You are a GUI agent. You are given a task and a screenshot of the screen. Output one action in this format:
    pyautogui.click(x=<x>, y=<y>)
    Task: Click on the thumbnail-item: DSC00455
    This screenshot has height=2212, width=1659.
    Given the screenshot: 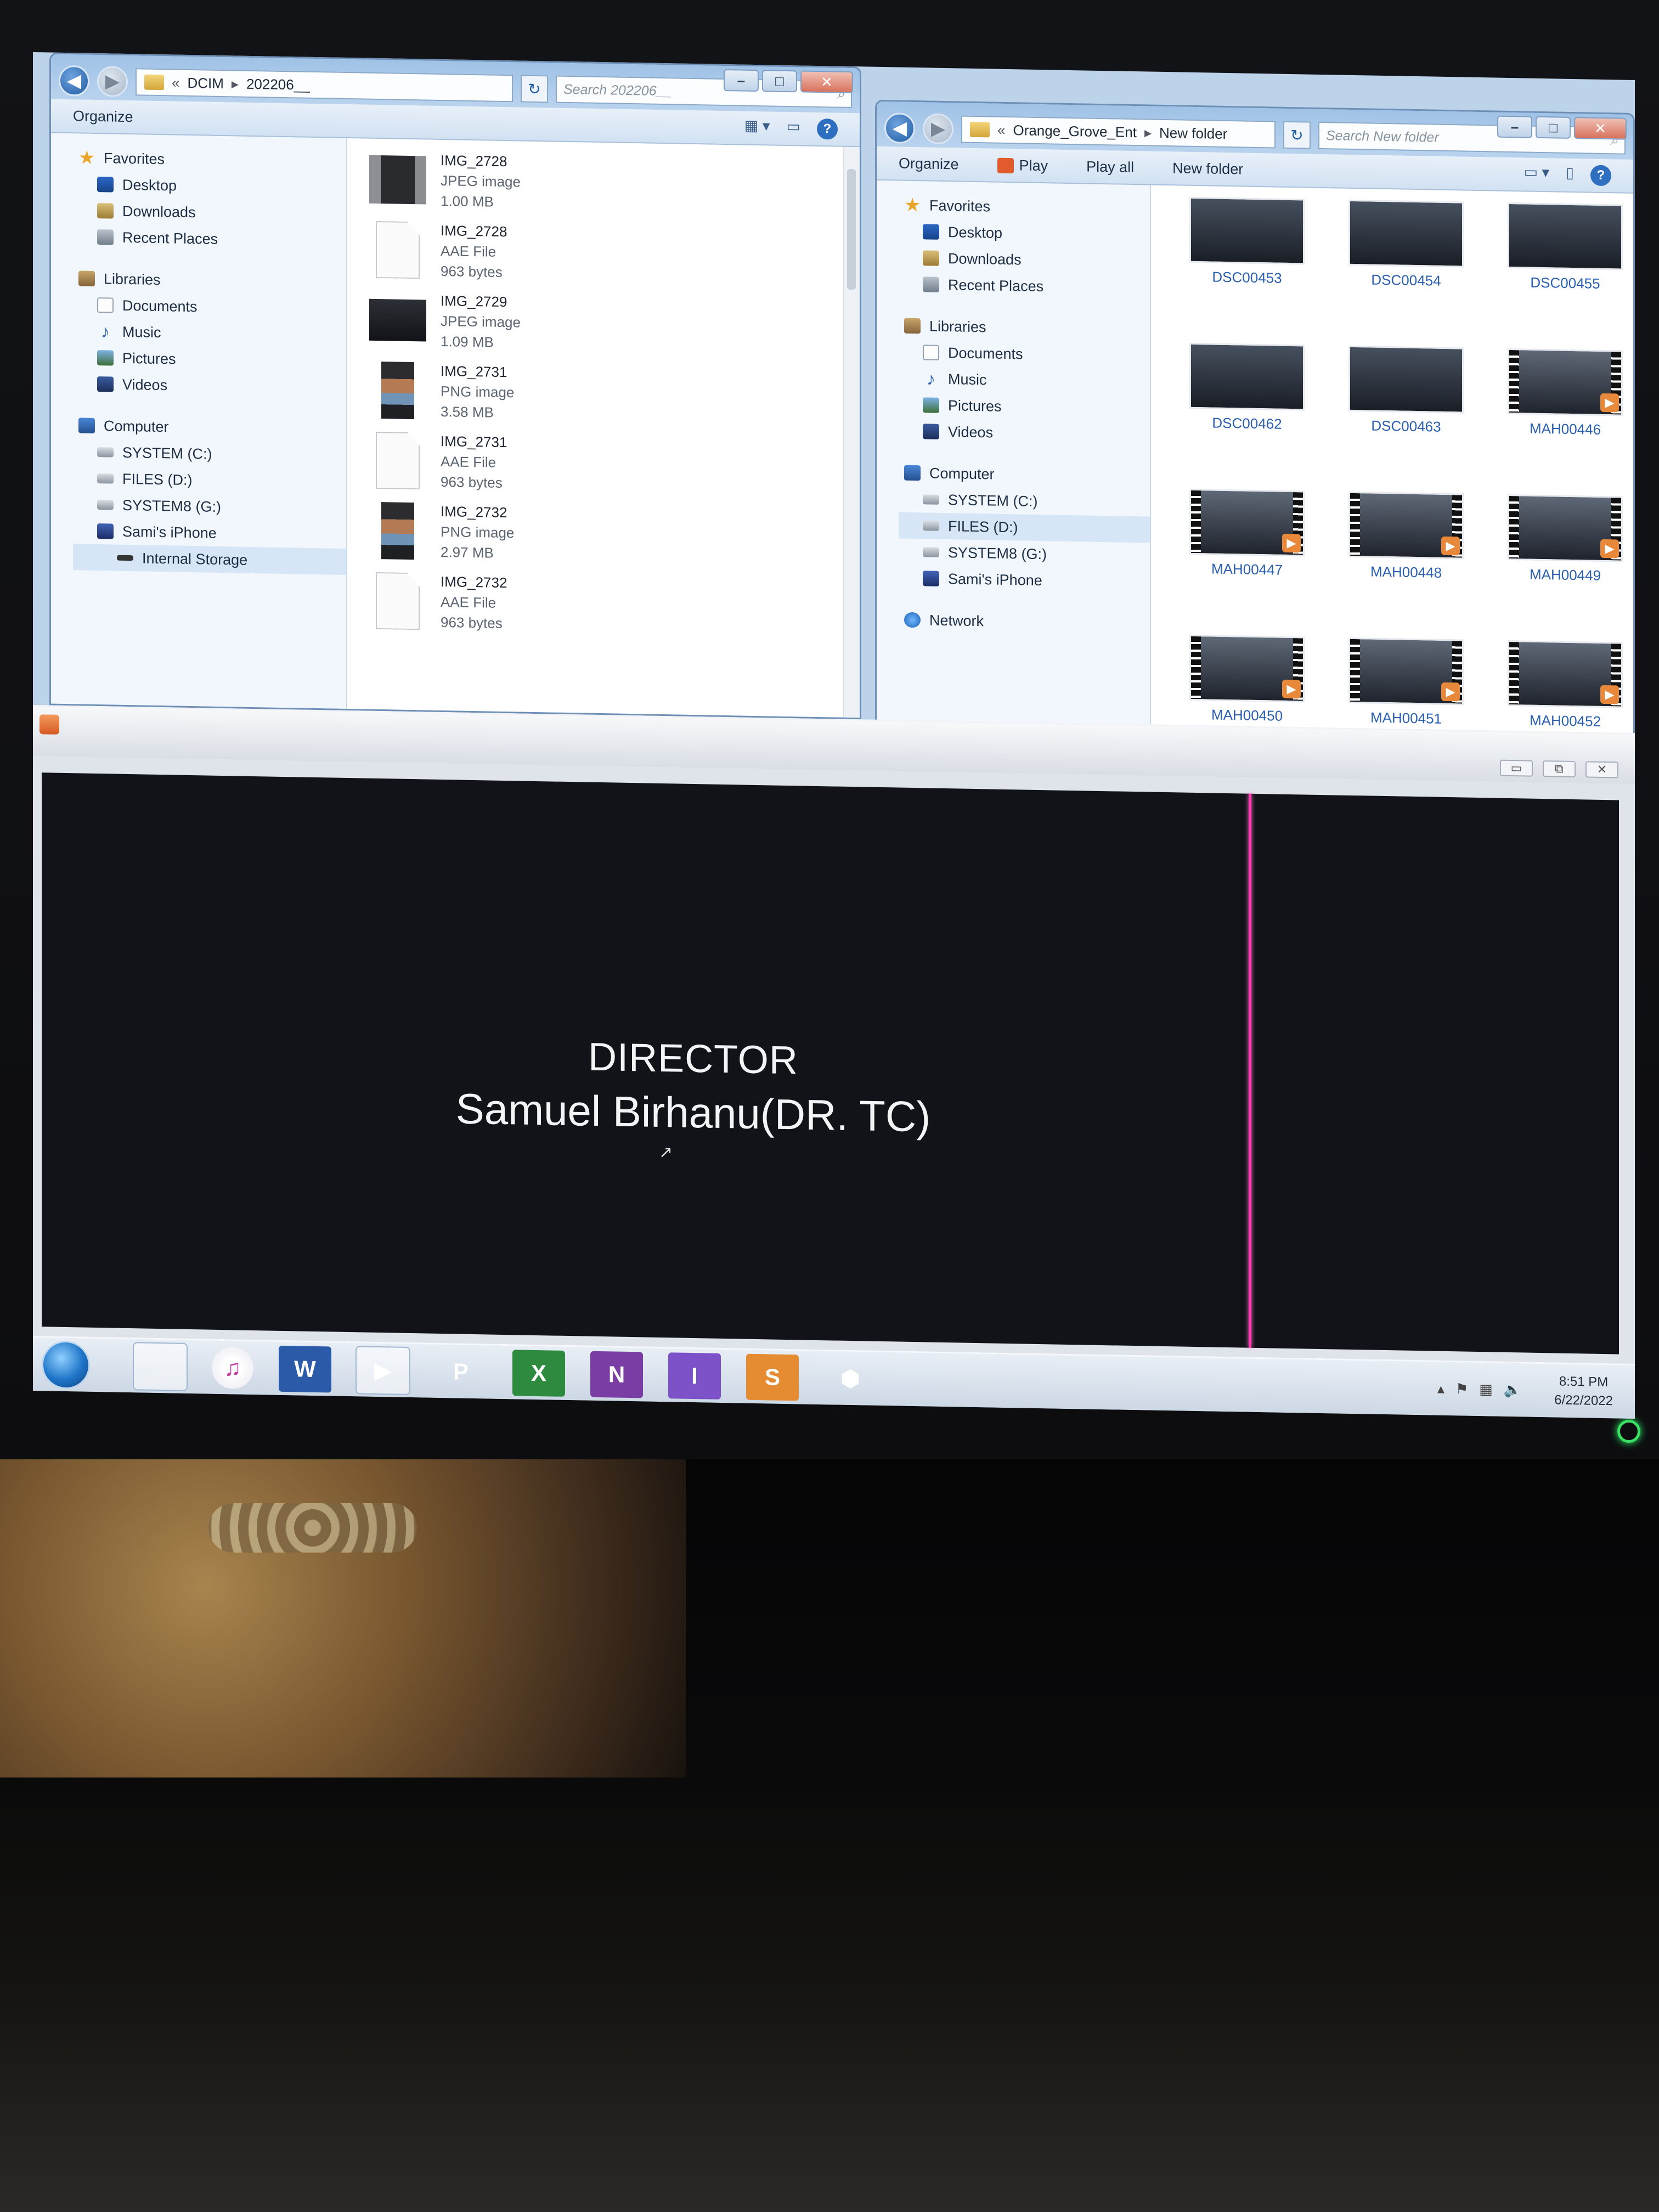 What is the action you would take?
    pyautogui.click(x=1559, y=273)
    